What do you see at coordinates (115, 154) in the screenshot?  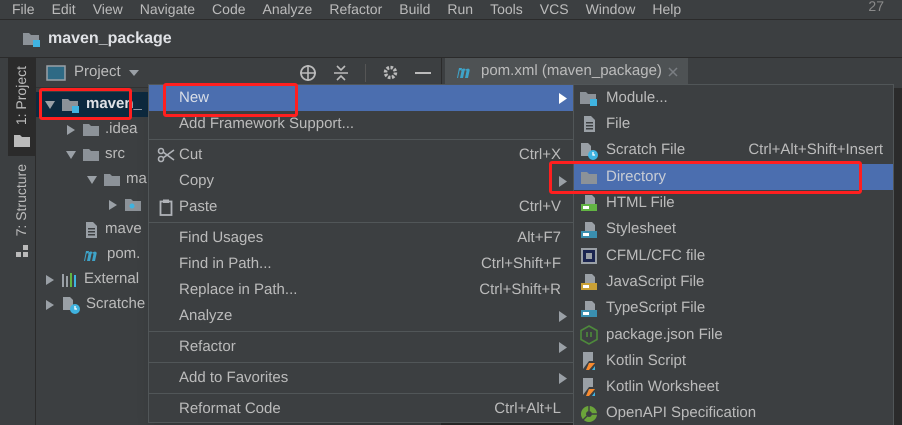 I see `tree-item-label: src` at bounding box center [115, 154].